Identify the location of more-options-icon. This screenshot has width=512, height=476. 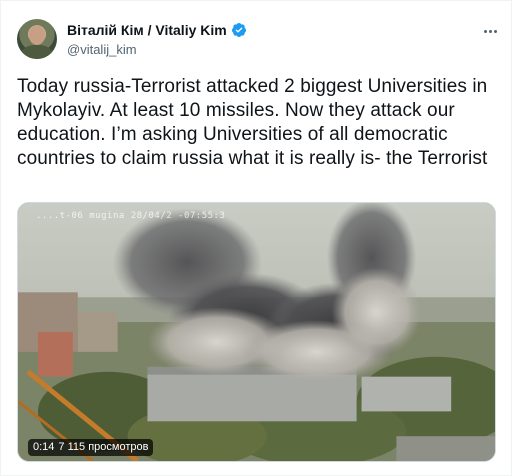
(490, 31).